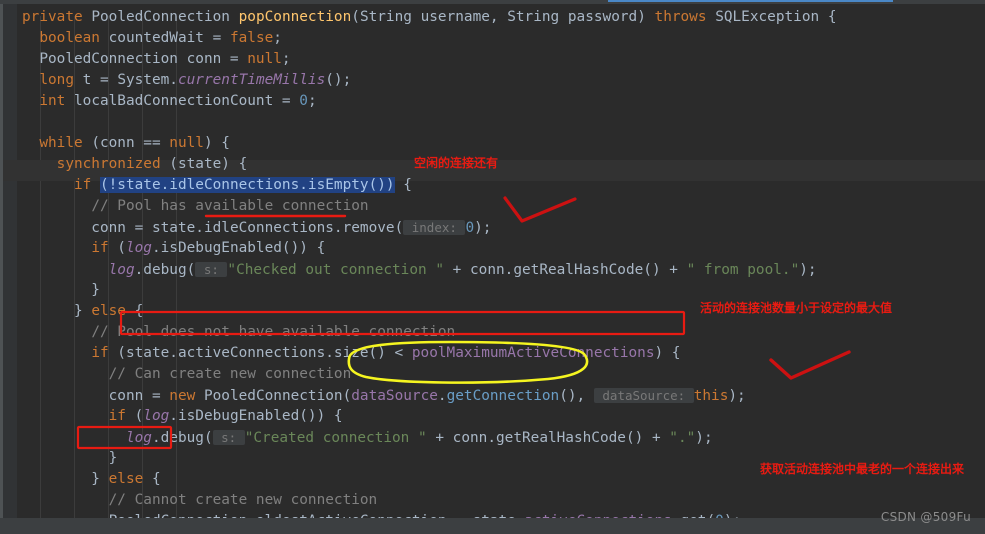 This screenshot has width=985, height=534. Describe the element at coordinates (429, 374) in the screenshot. I see `code-line: // Can create new connection` at that location.